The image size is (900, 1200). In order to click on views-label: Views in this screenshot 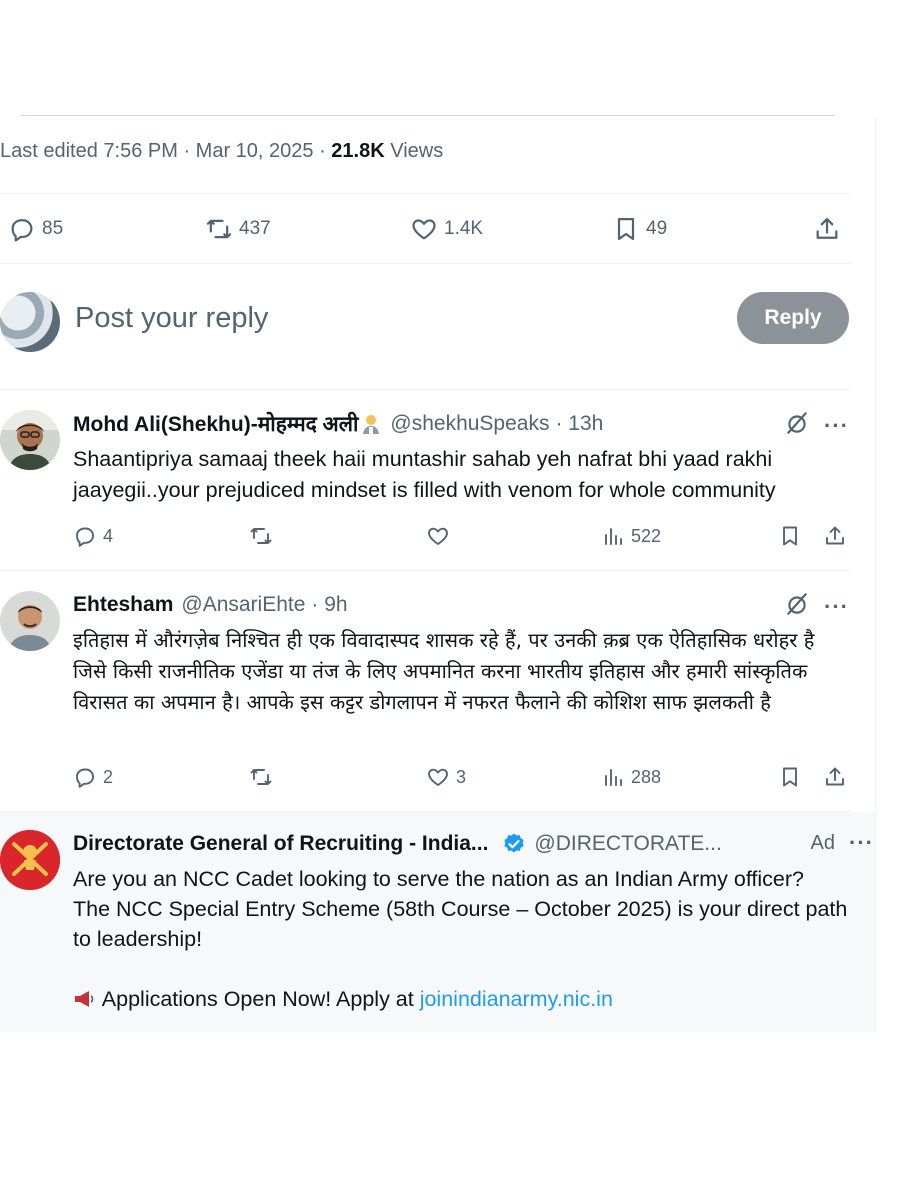, I will do `click(414, 151)`.